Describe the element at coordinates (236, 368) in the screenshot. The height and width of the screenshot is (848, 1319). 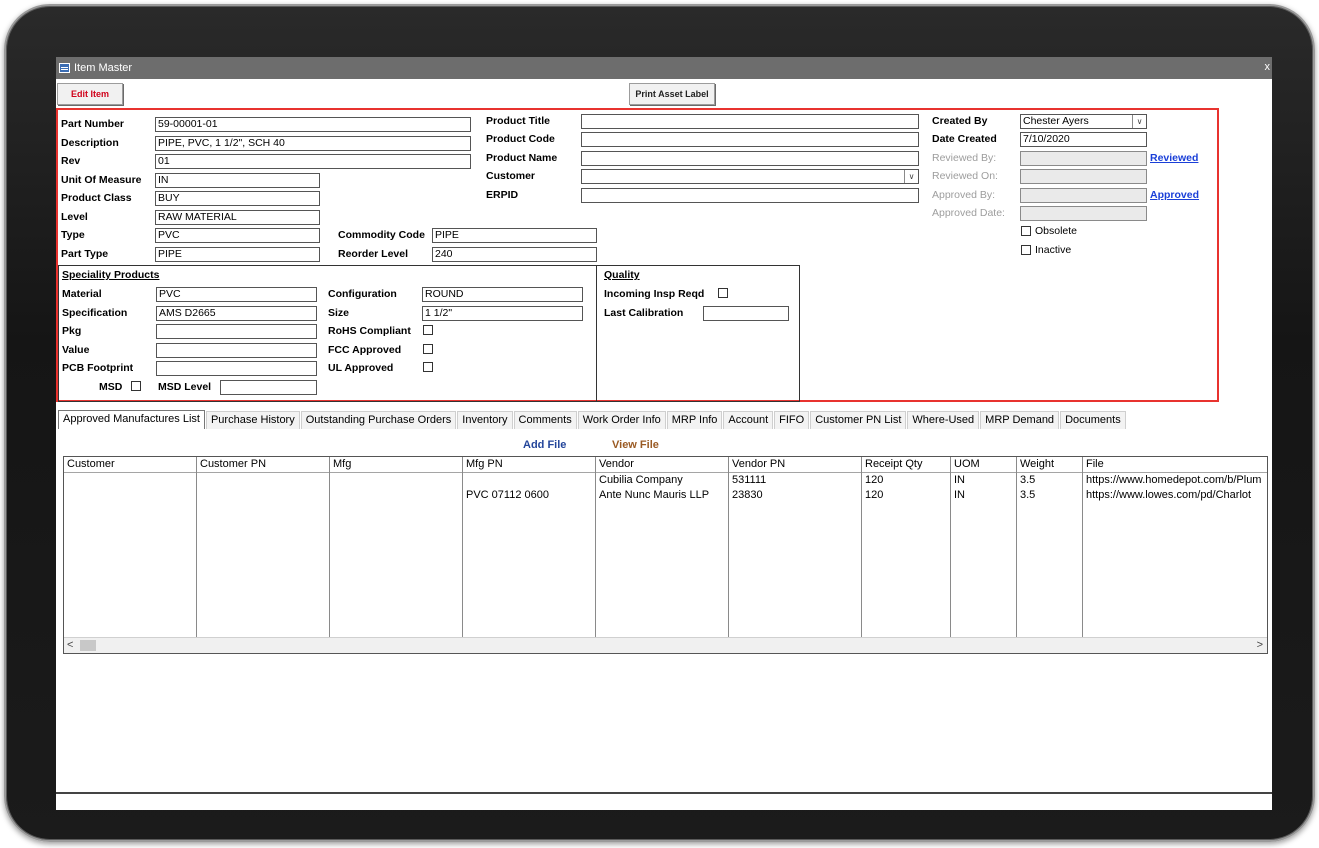
I see `pcb-footprint-field` at that location.